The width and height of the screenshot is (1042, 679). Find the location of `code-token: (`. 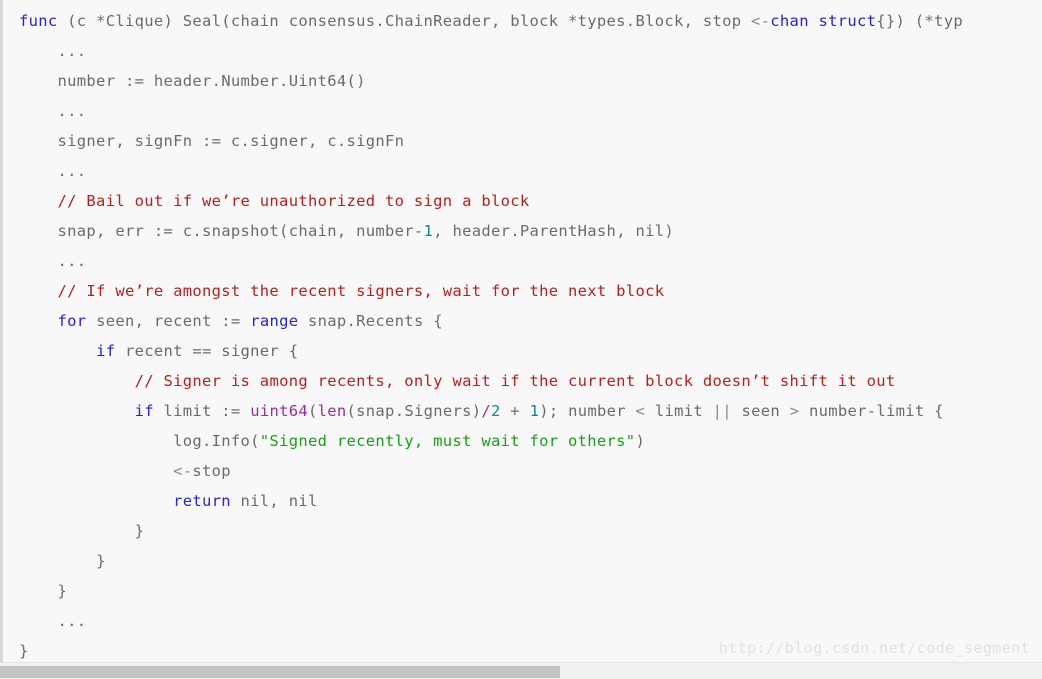

code-token: ( is located at coordinates (312, 411).